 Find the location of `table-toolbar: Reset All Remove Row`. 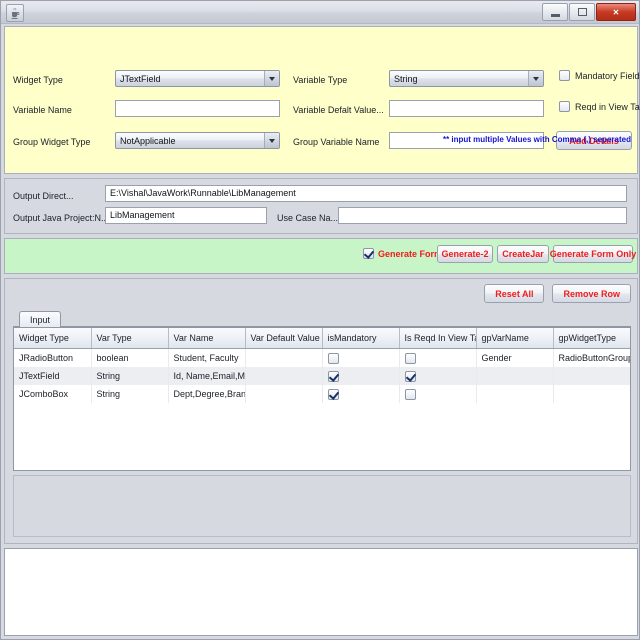

table-toolbar: Reset All Remove Row is located at coordinates (557, 293).